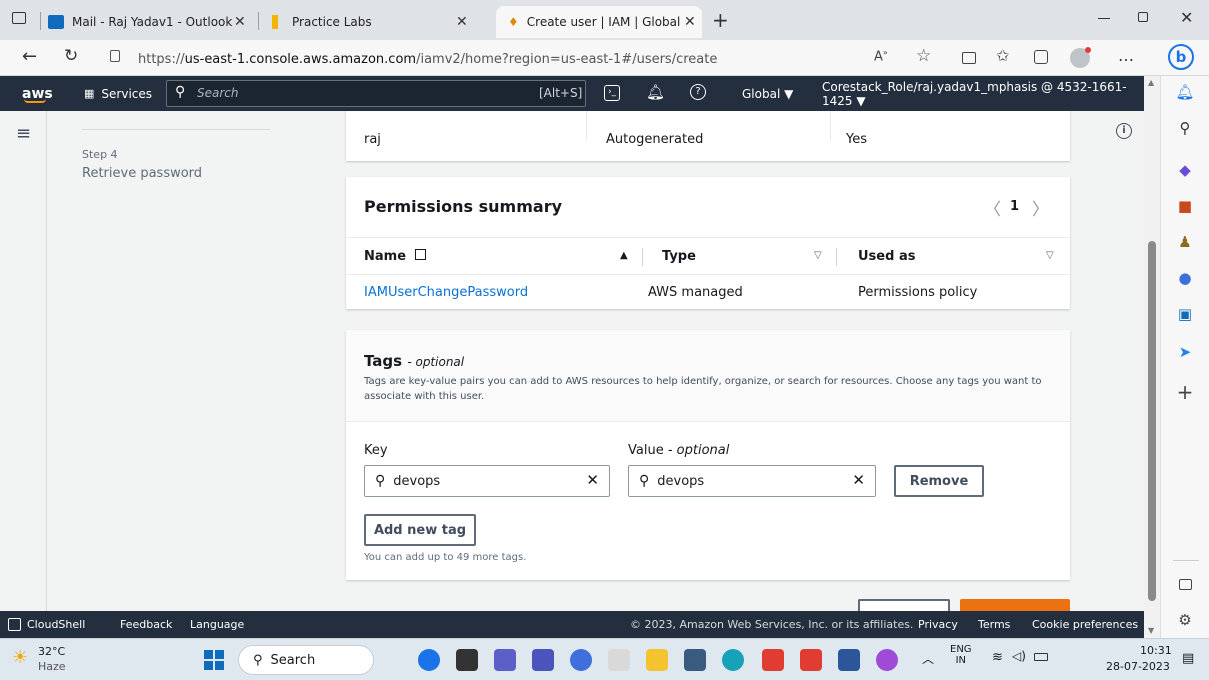  Describe the element at coordinates (923, 56) in the screenshot. I see `favorite-star-icon: ☆` at that location.